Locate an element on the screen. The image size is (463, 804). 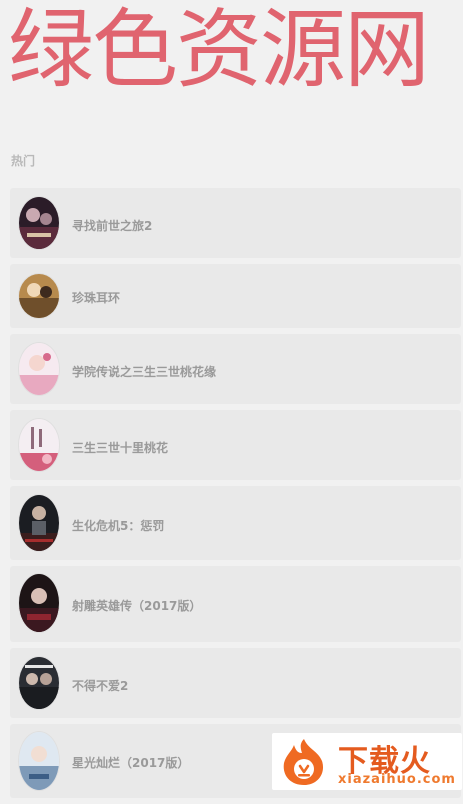
header-banner: 绿色资源网 is located at coordinates (231, 50).